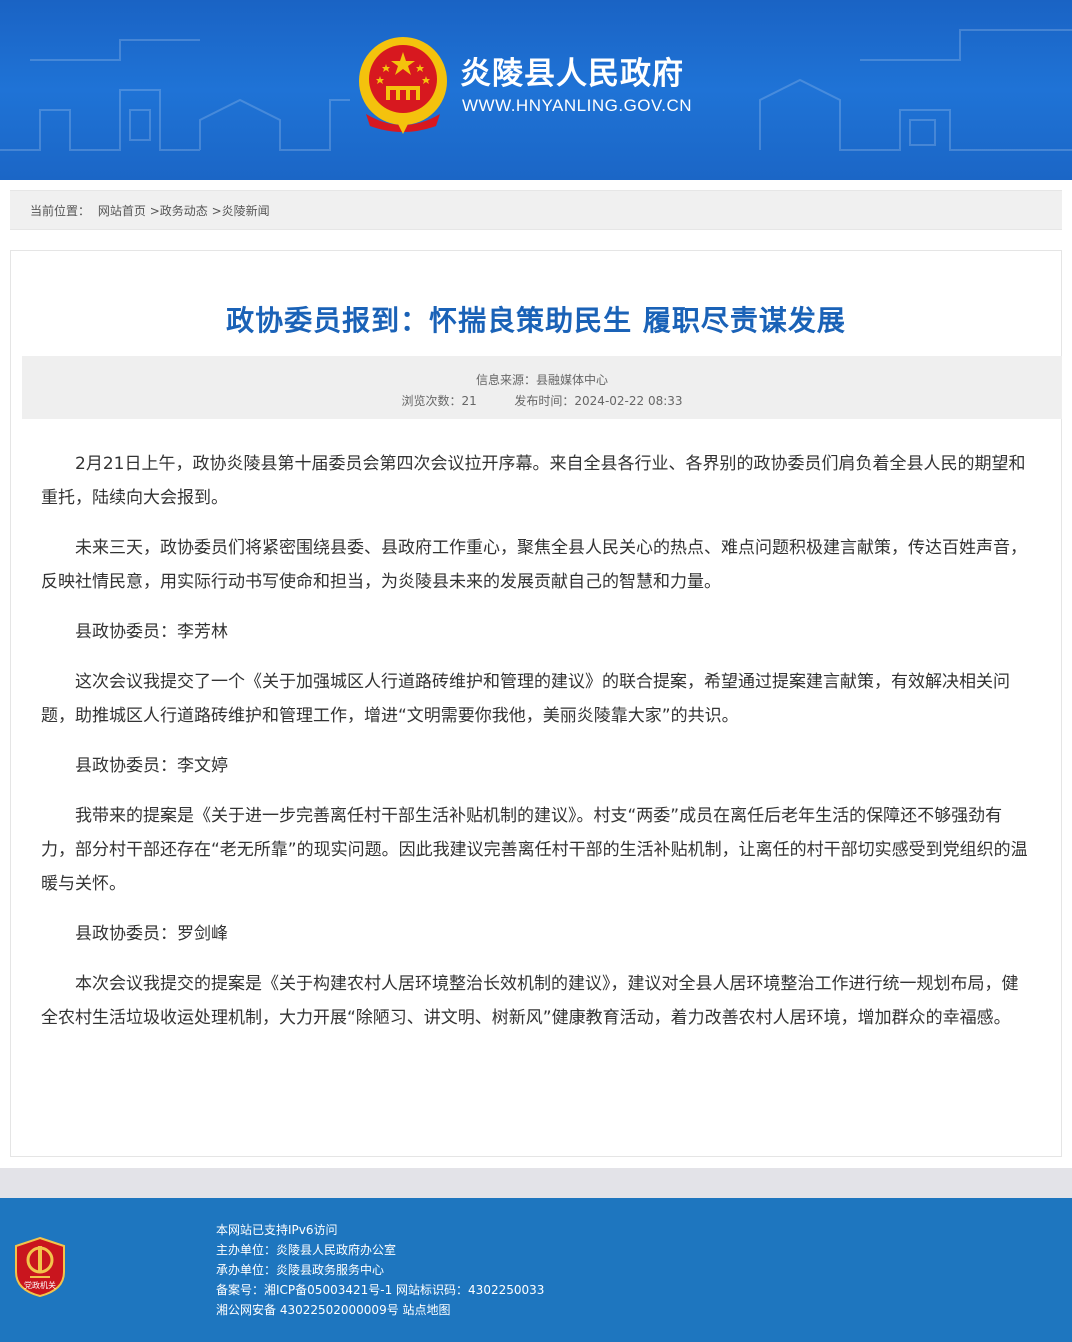 This screenshot has height=1342, width=1072. Describe the element at coordinates (122, 211) in the screenshot. I see `breadcrumb-item-home: 网站首页` at that location.